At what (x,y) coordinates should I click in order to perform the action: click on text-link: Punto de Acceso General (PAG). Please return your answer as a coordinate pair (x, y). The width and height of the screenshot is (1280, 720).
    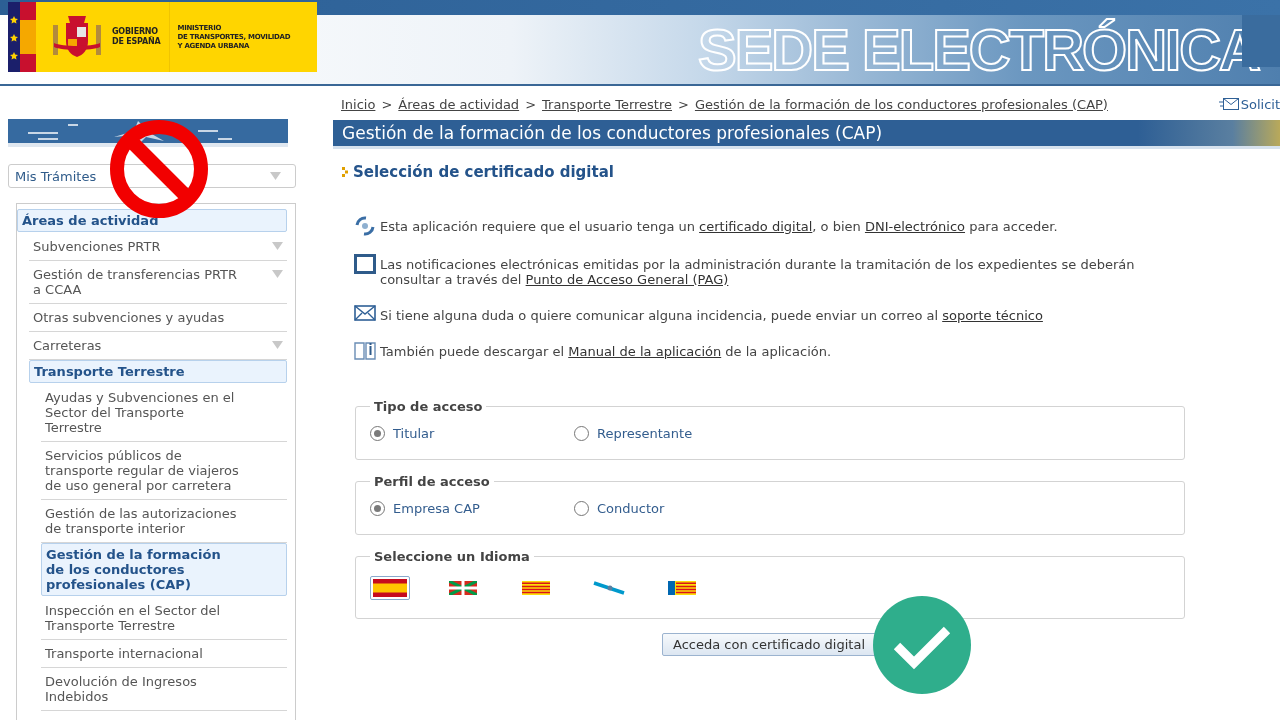
    Looking at the image, I should click on (627, 279).